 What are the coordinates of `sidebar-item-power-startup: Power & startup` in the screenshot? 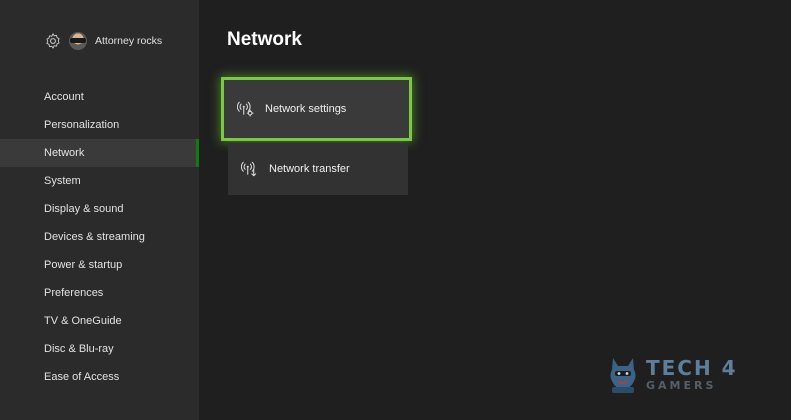 It's located at (99, 265).